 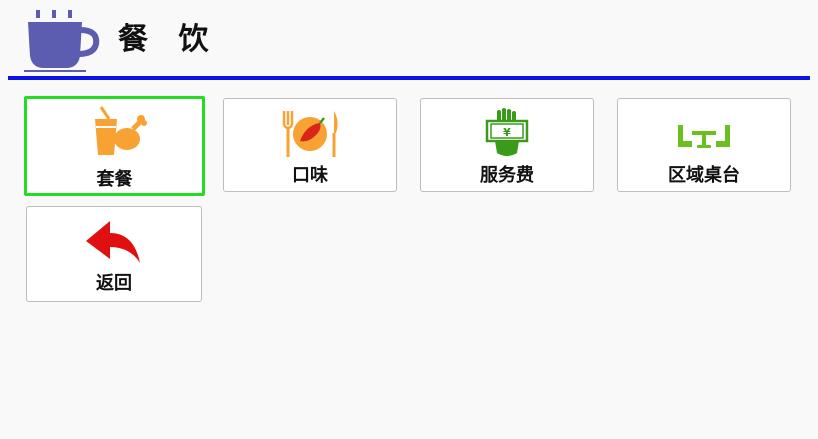 I want to click on tile-label: 服务费, so click(x=507, y=175).